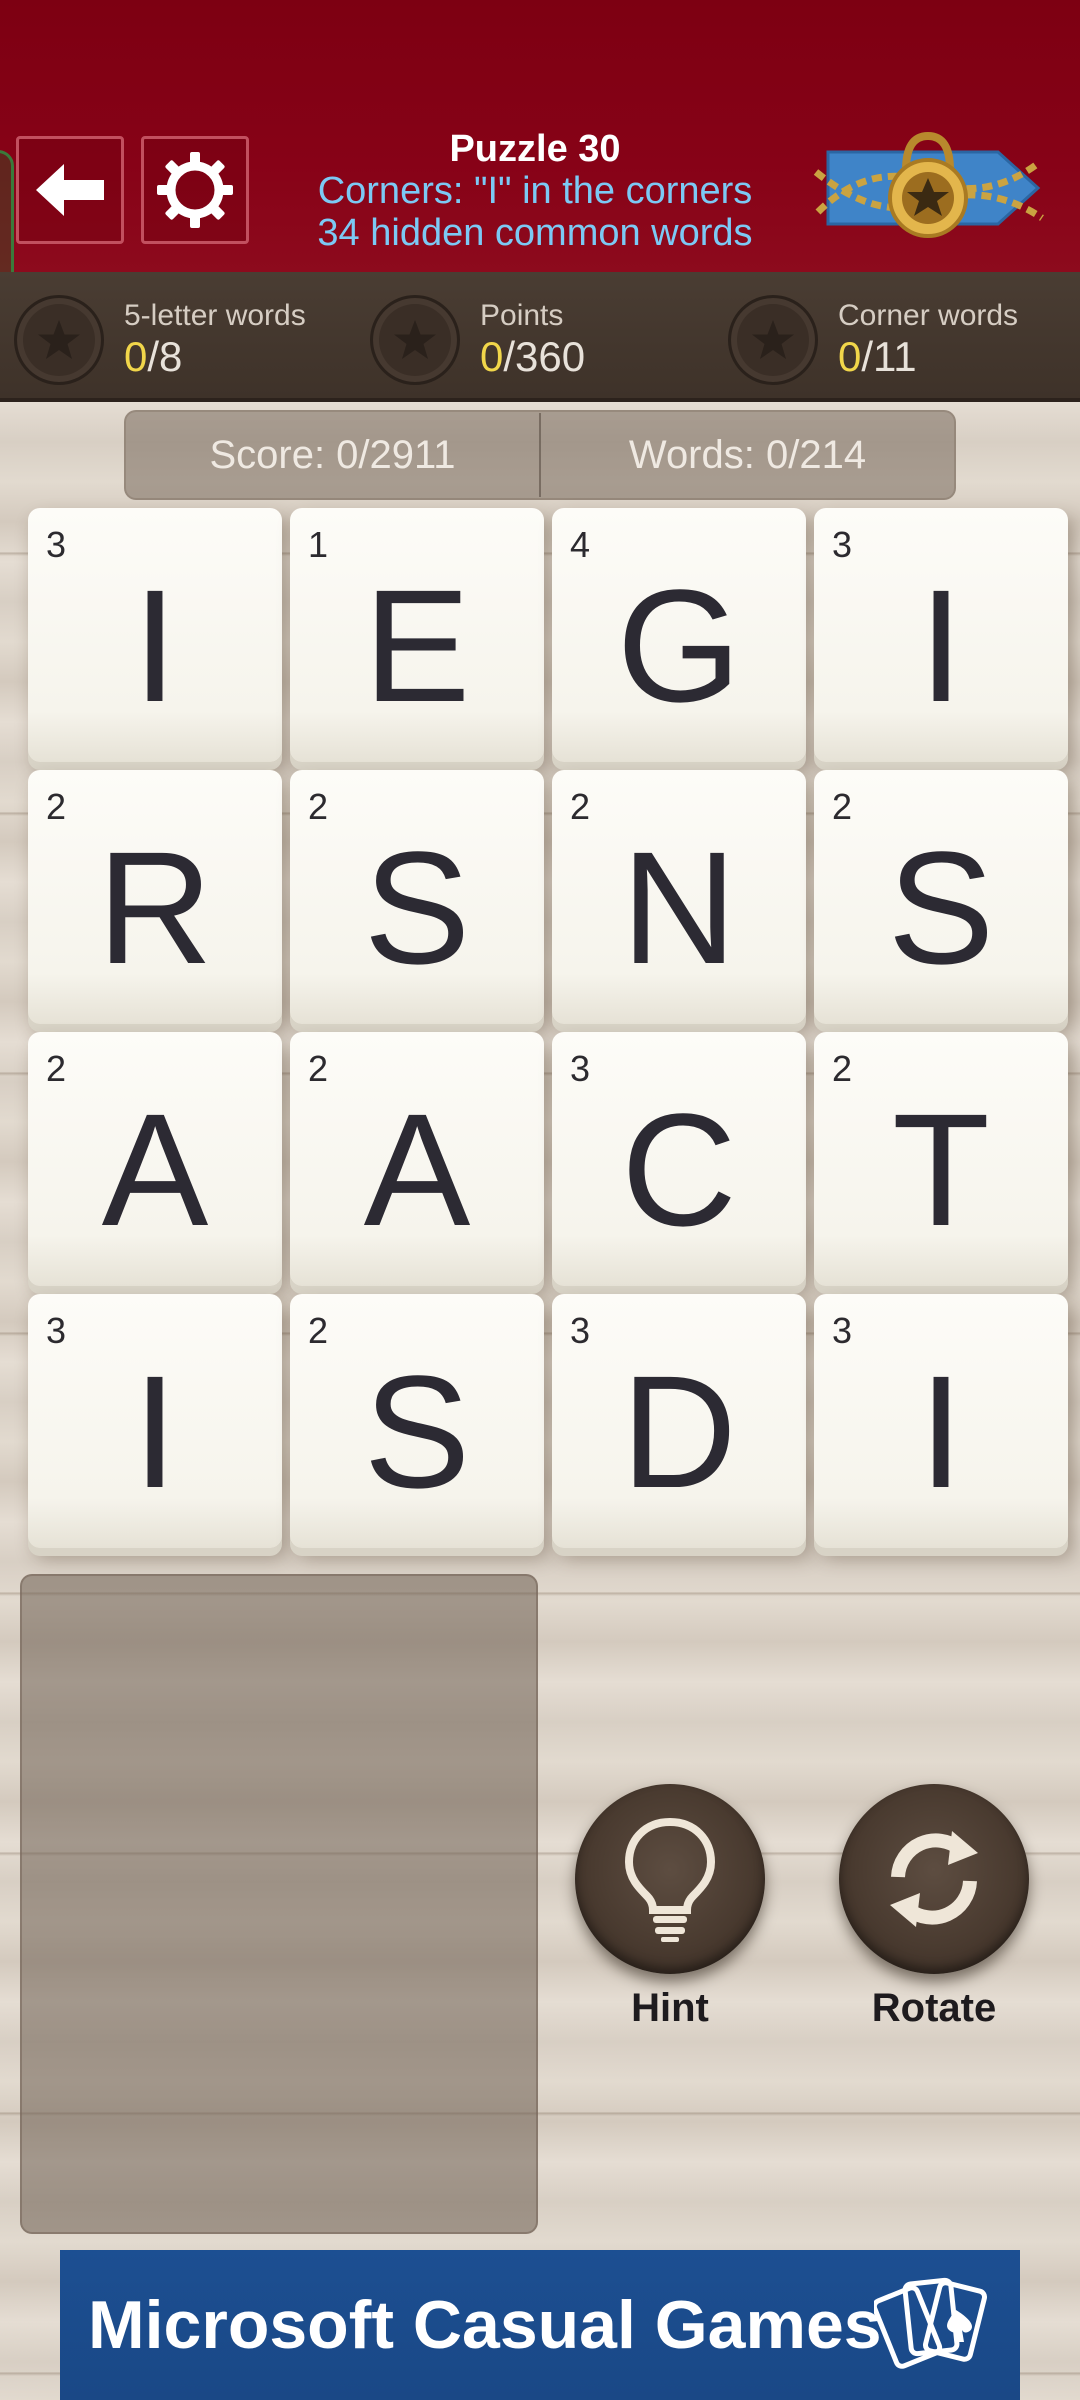 Image resolution: width=1080 pixels, height=2400 pixels. Describe the element at coordinates (679, 907) in the screenshot. I see `tile-letter: N` at that location.